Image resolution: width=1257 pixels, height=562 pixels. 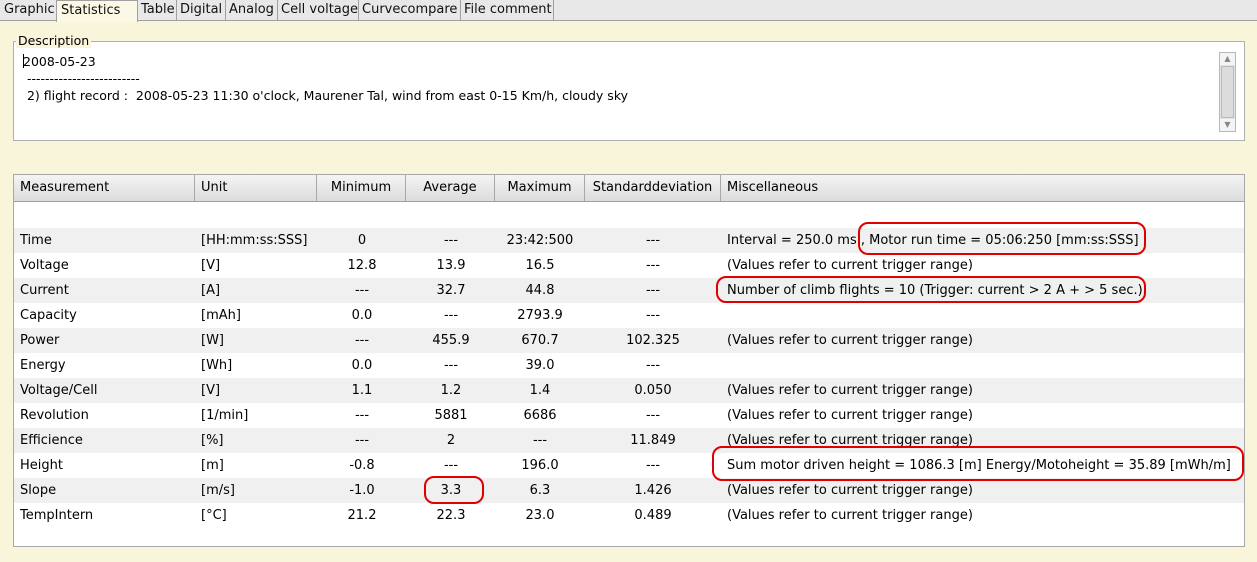 What do you see at coordinates (41, 465) in the screenshot?
I see `cell-measurement: Height` at bounding box center [41, 465].